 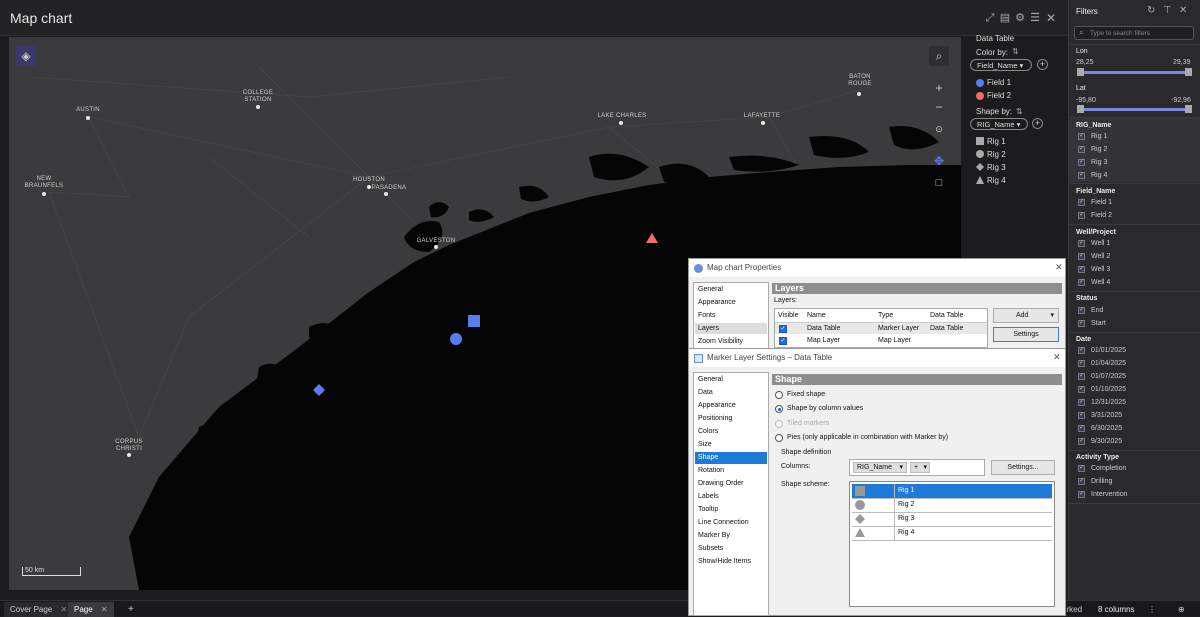 What do you see at coordinates (996, 167) in the screenshot?
I see `legend-item: Rig 3` at bounding box center [996, 167].